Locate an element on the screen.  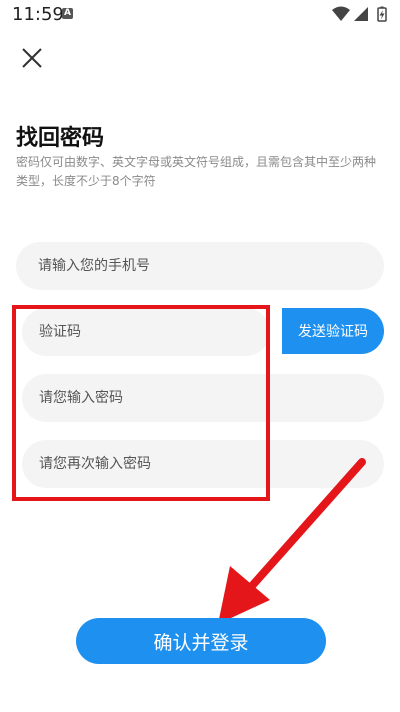
notification-a-icon: A is located at coordinates (67, 13).